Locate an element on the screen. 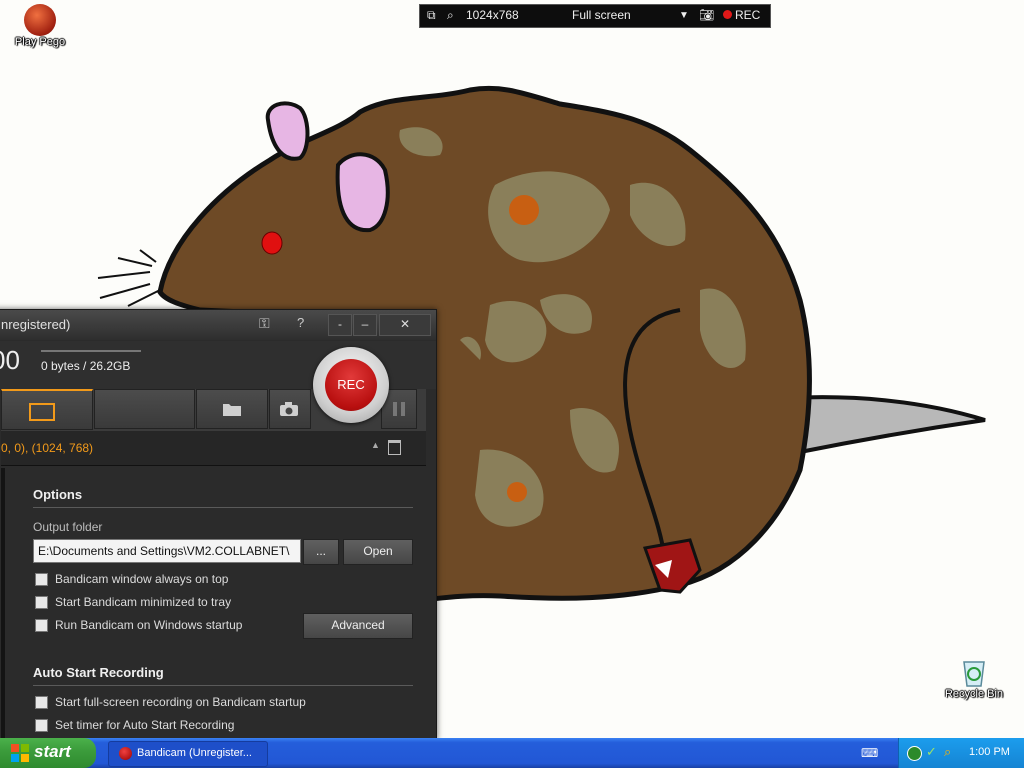  rec-label: REC is located at coordinates (747, 15).